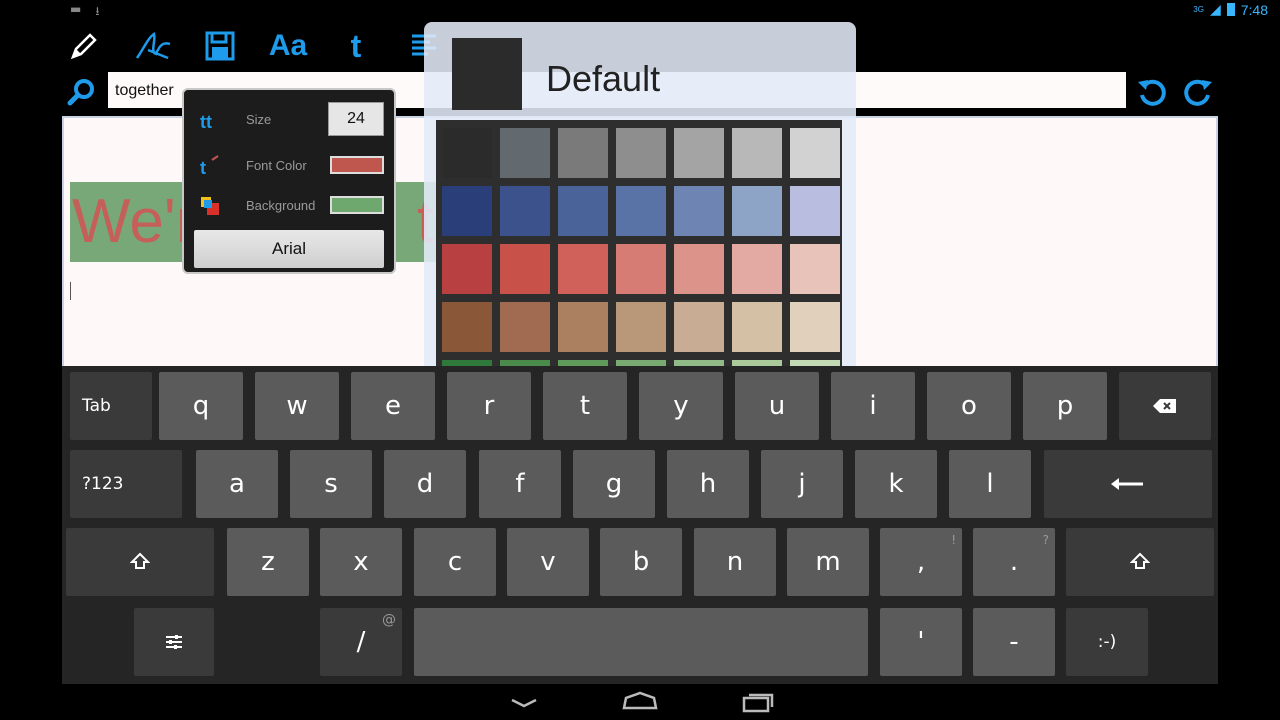 This screenshot has width=1280, height=720. I want to click on key-s: s, so click(331, 484).